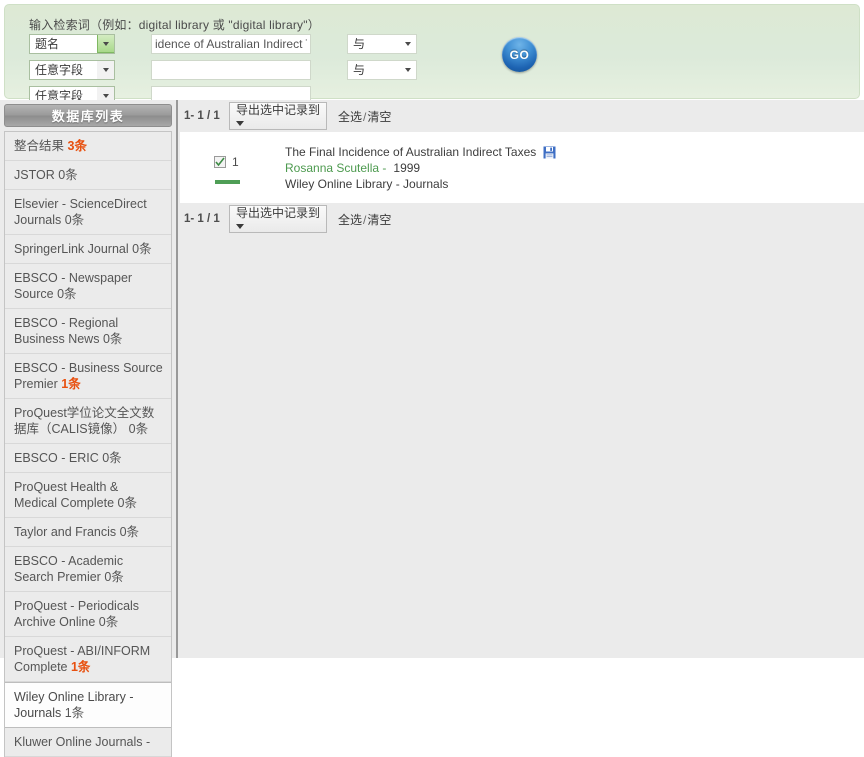 The width and height of the screenshot is (864, 757). What do you see at coordinates (227, 182) in the screenshot?
I see `relevance-bar` at bounding box center [227, 182].